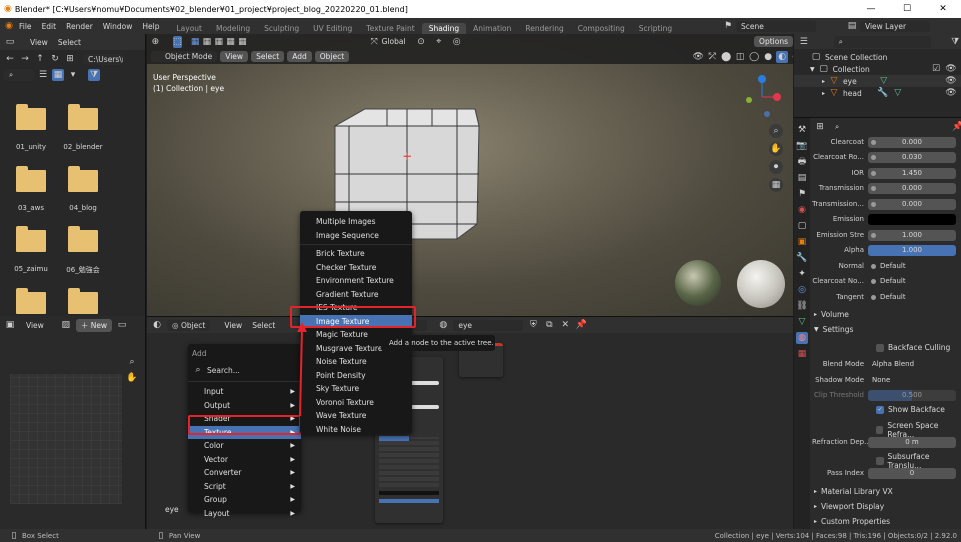  What do you see at coordinates (70, 59) in the screenshot?
I see `new-folder-icon: ⊞` at bounding box center [70, 59].